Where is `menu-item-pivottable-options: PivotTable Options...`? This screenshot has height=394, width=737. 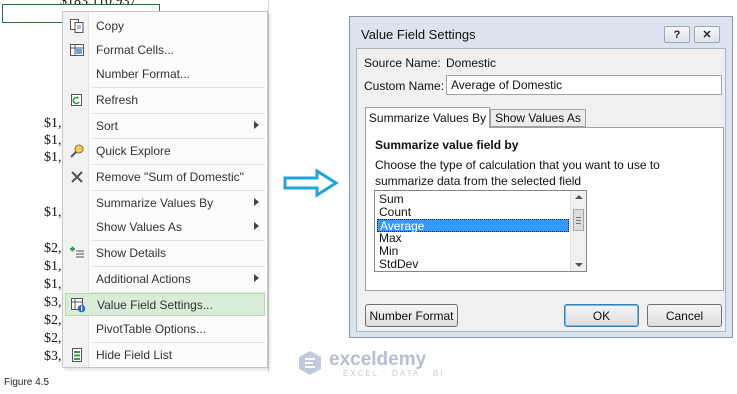 menu-item-pivottable-options: PivotTable Options... is located at coordinates (165, 328).